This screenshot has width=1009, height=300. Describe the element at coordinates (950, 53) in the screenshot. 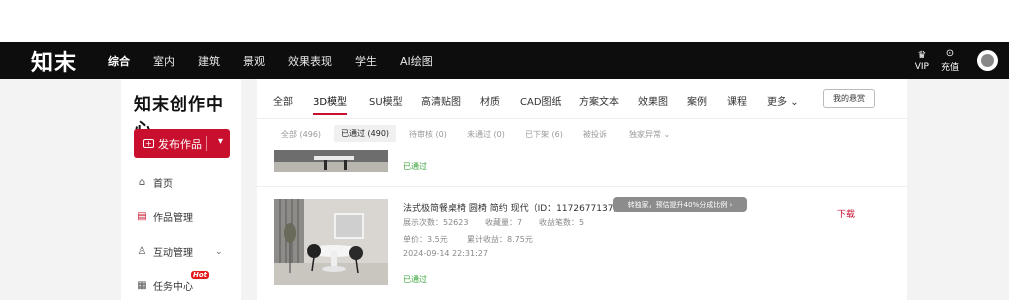

I see `coin-icon: ⊙` at that location.